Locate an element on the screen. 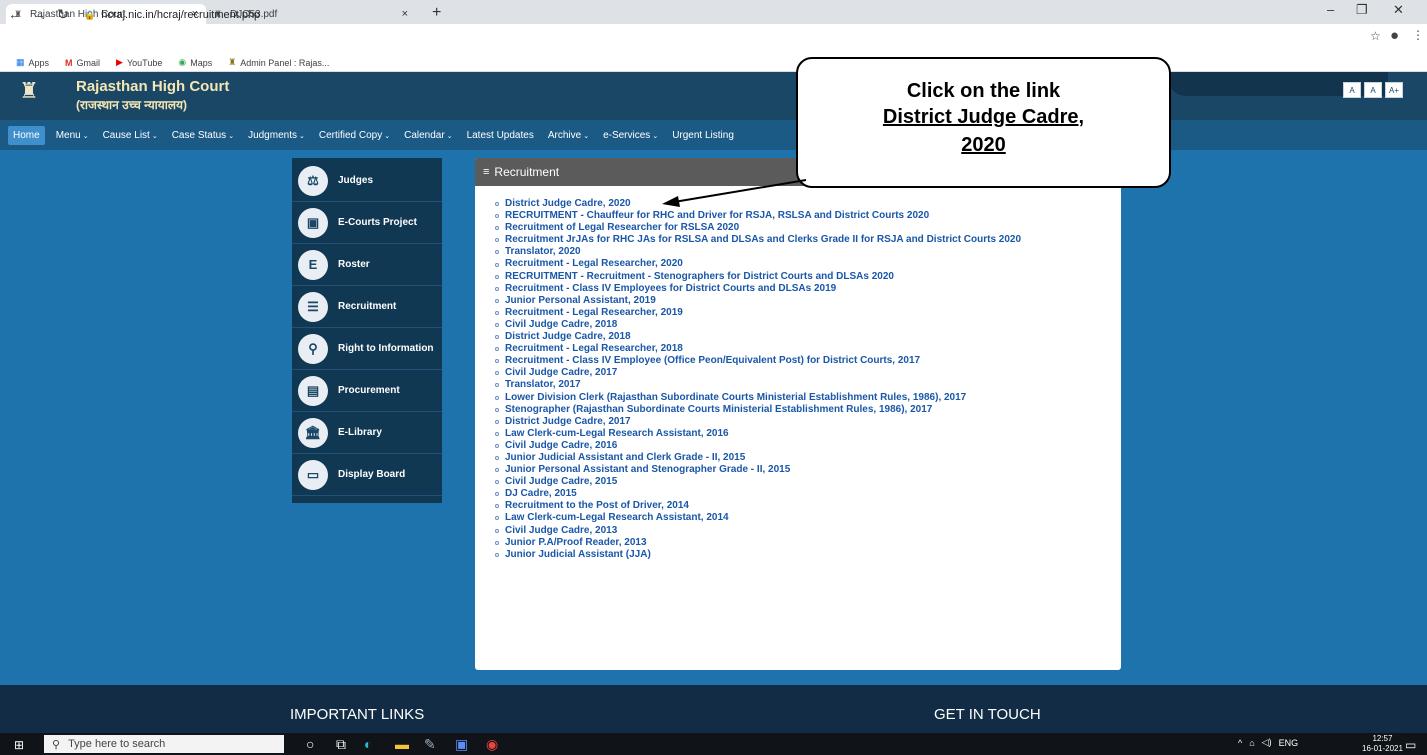  calendar-app-icon: ▣ is located at coordinates (461, 744).